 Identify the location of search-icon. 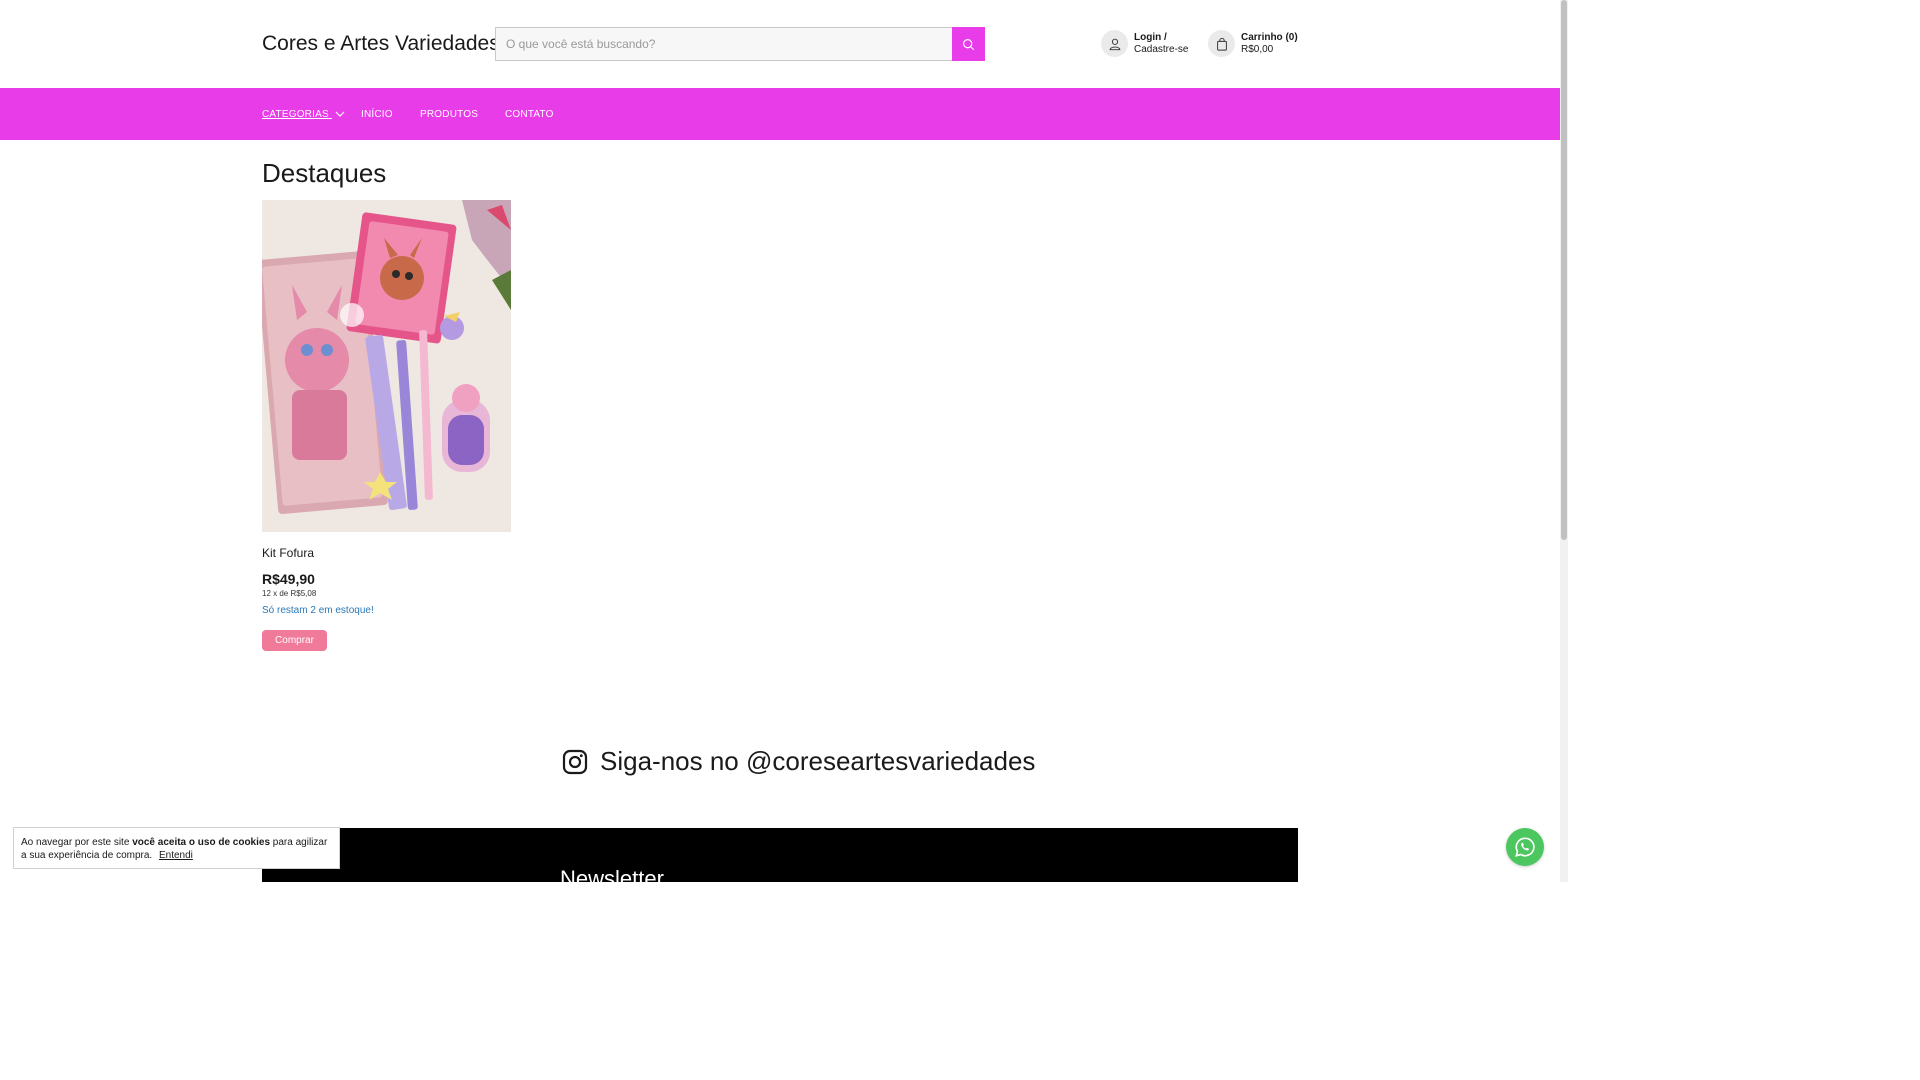
(969, 44).